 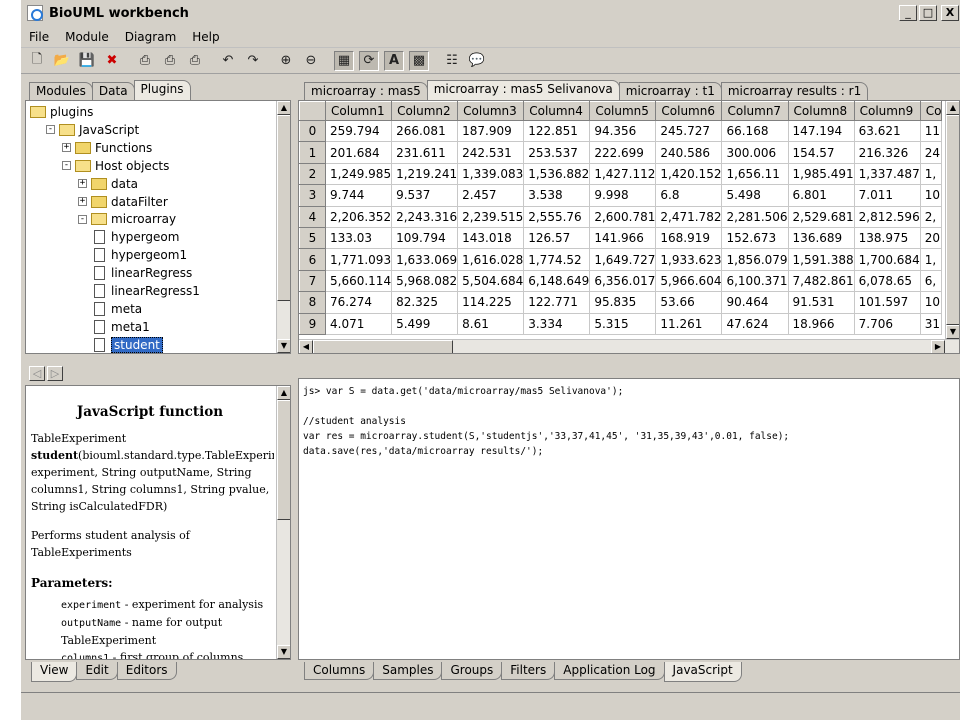 What do you see at coordinates (689, 195) in the screenshot?
I see `table-cell: 6.8` at bounding box center [689, 195].